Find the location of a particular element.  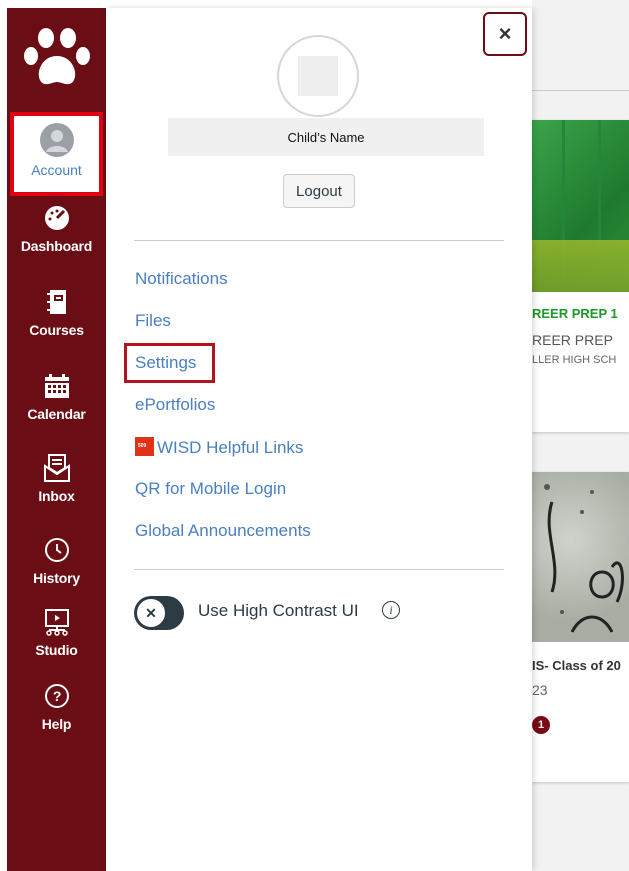

link-eportfolios: ePortfolios is located at coordinates (175, 405).